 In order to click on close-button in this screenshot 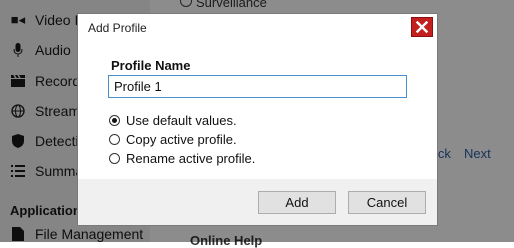, I will do `click(422, 27)`.